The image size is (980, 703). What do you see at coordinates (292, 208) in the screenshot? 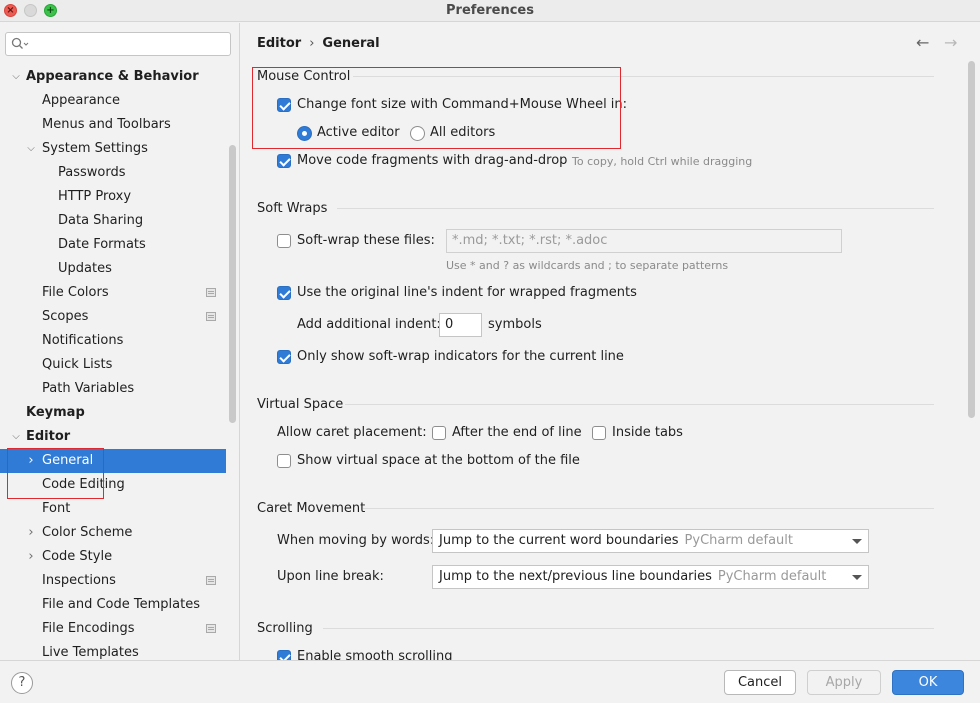
I see `section-title-soft-wraps: Soft Wraps` at bounding box center [292, 208].